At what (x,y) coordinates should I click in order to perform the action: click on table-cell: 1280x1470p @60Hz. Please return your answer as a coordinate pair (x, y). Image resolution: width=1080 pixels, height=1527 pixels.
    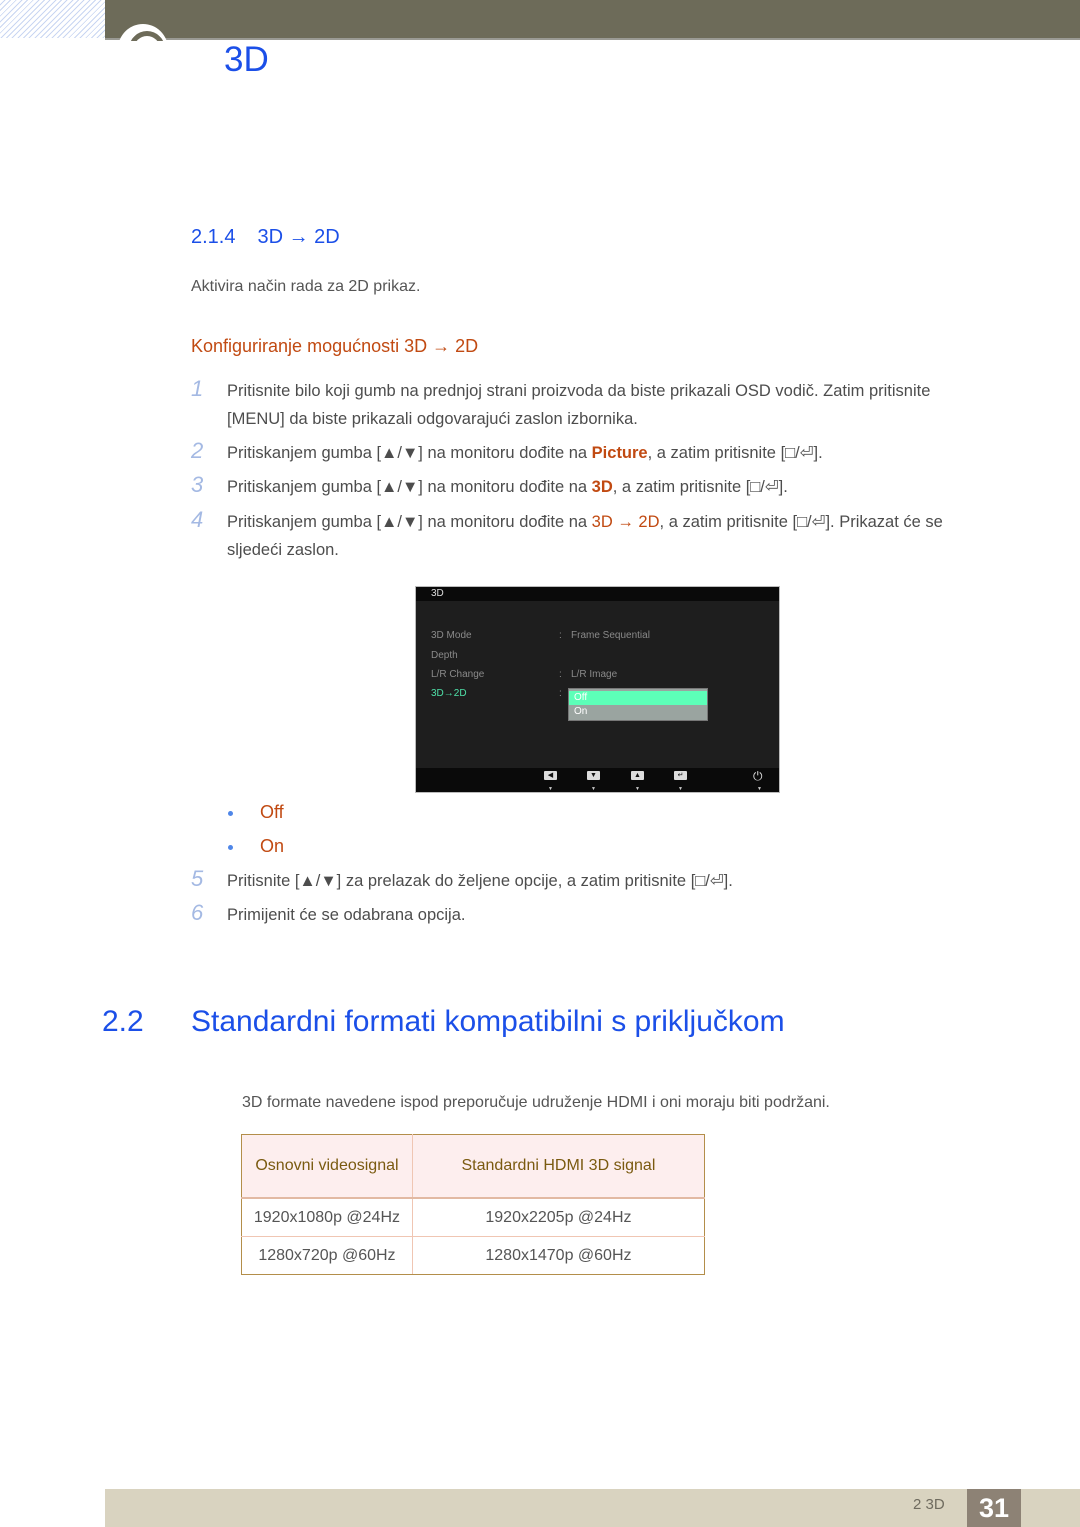
    Looking at the image, I should click on (558, 1255).